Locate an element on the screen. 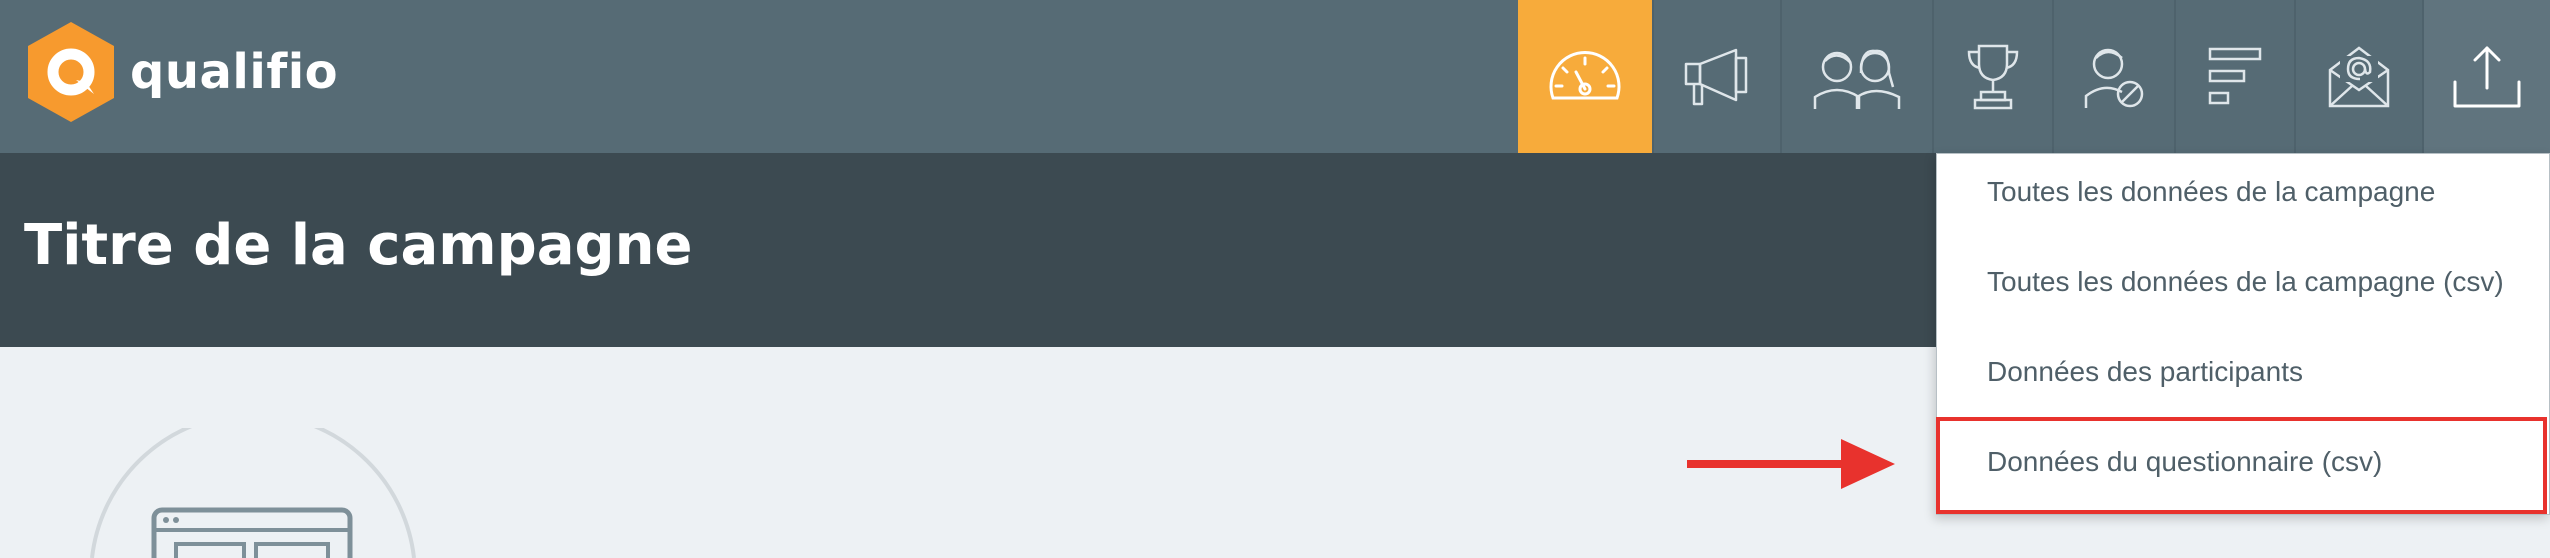  nav-dashboard is located at coordinates (1585, 76).